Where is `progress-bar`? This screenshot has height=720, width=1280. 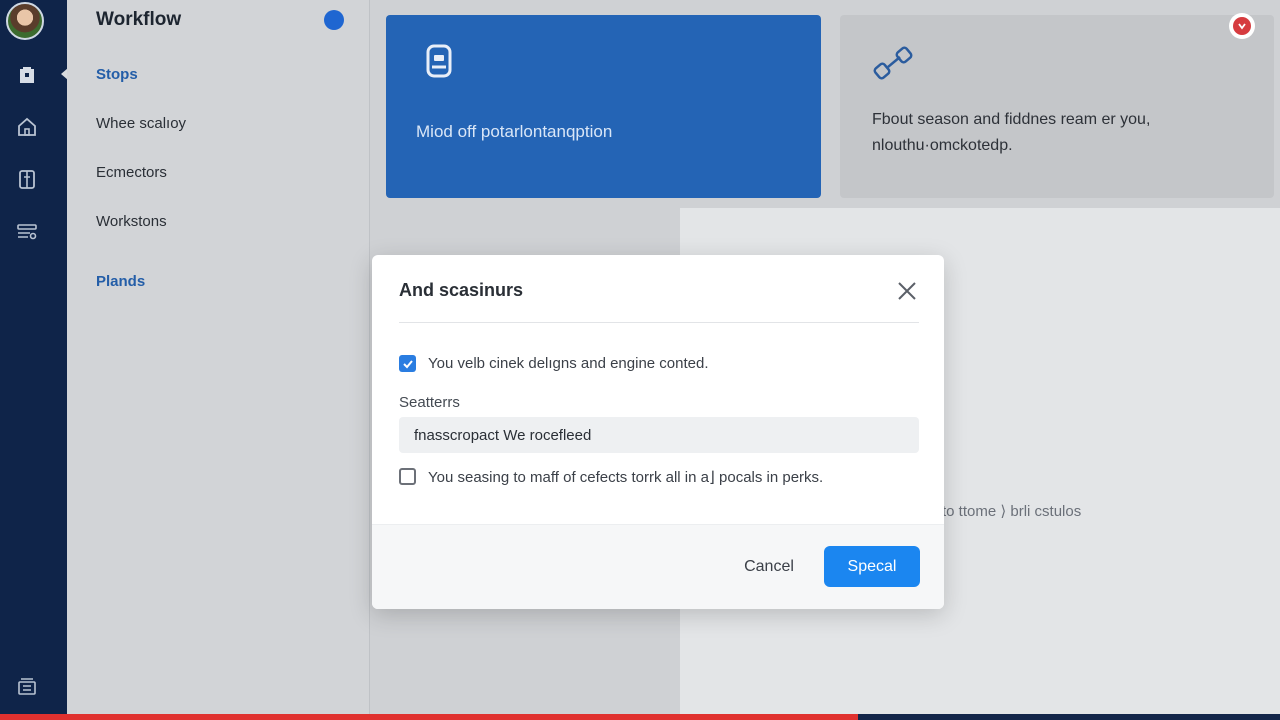
progress-bar is located at coordinates (640, 717).